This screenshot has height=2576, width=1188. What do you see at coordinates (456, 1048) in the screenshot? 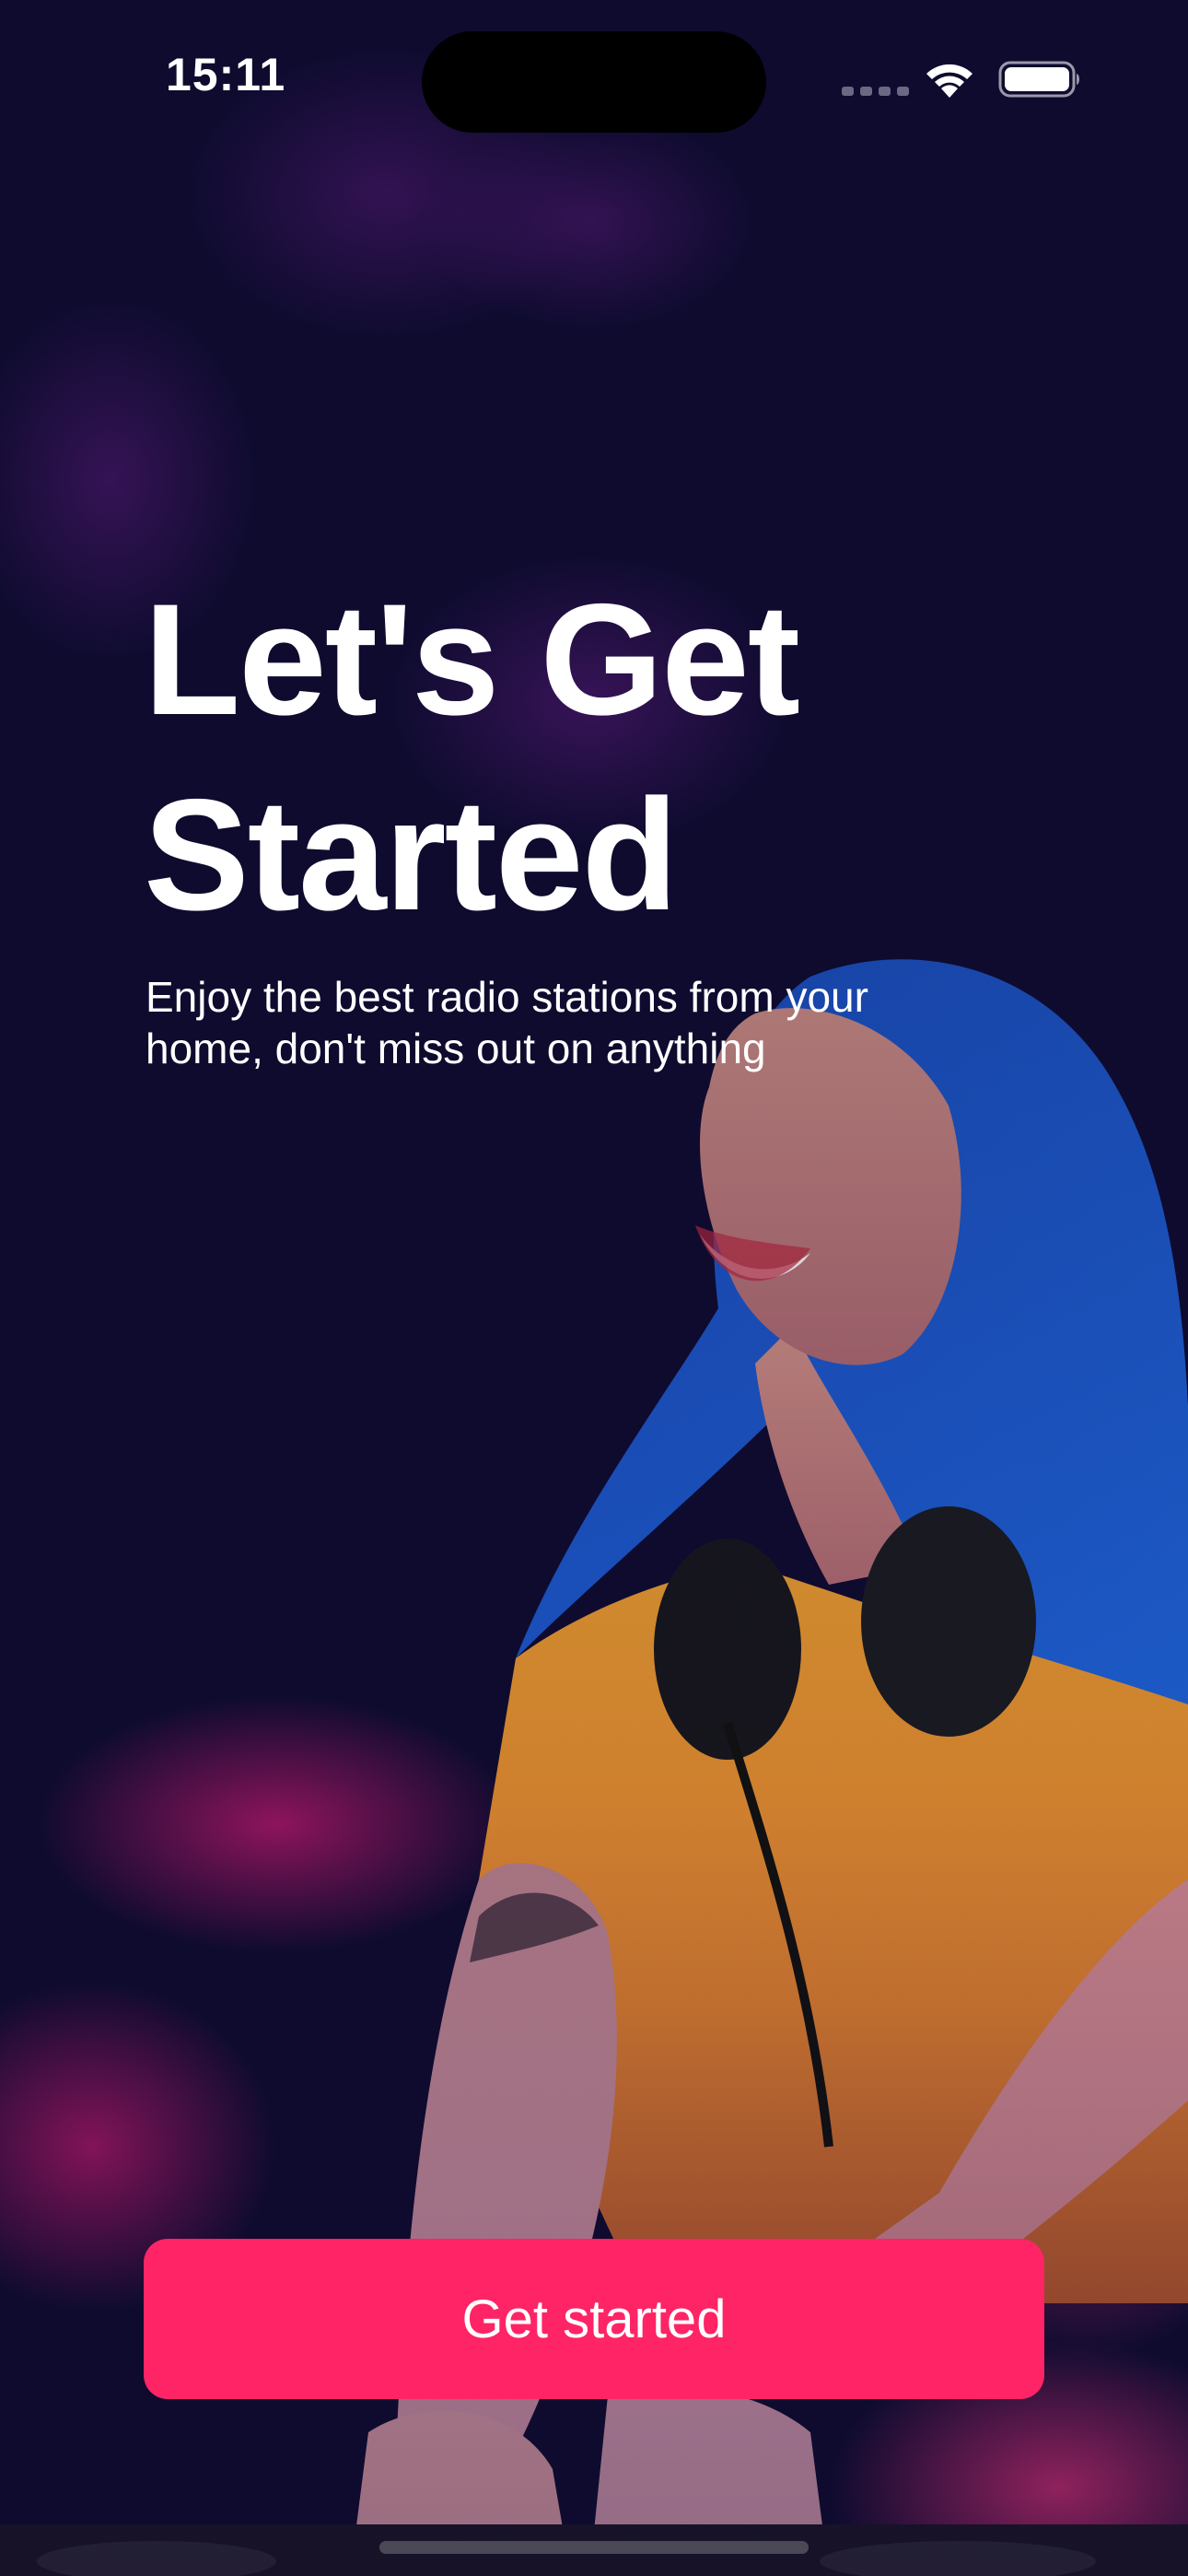
I see `subtitle-line-2: home, don't miss out on anything` at bounding box center [456, 1048].